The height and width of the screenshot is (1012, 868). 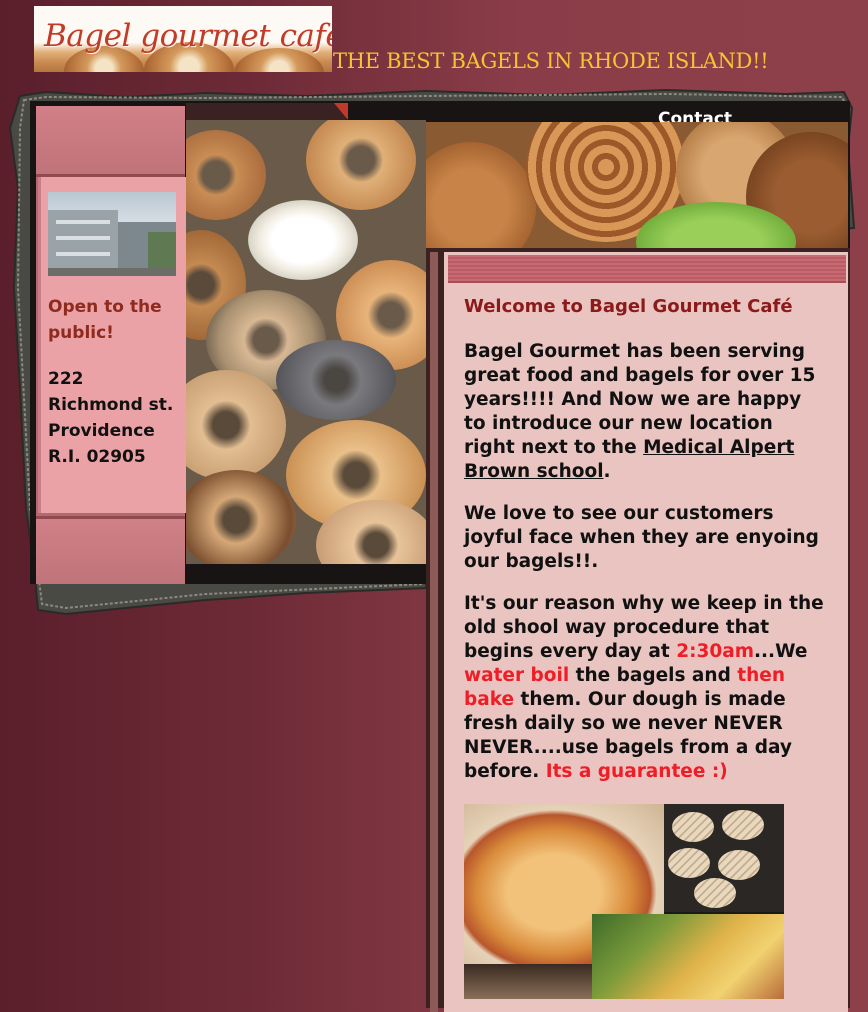 What do you see at coordinates (111, 418) in the screenshot?
I see `address-text: 222 Richmond st. Providence R.I. 02905` at bounding box center [111, 418].